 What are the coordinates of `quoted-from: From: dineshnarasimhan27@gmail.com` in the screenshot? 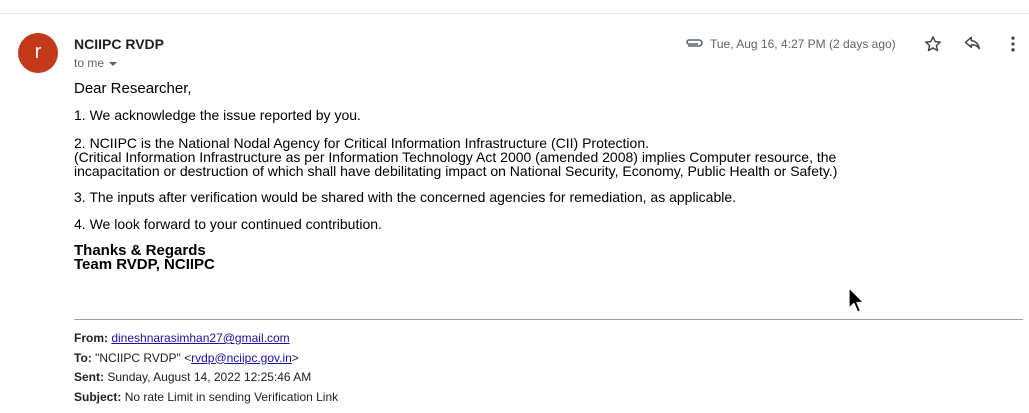 It's located at (206, 339).